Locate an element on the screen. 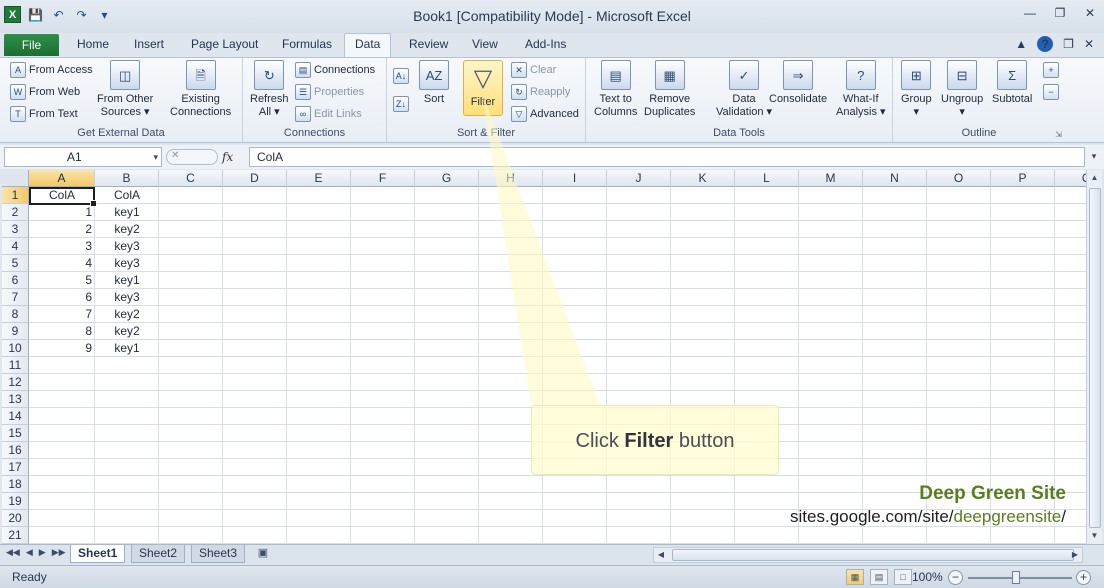  column-header-d: D is located at coordinates (255, 178).